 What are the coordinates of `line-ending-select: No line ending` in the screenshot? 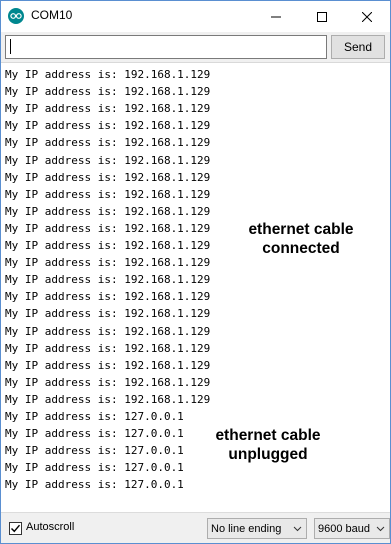 It's located at (257, 528).